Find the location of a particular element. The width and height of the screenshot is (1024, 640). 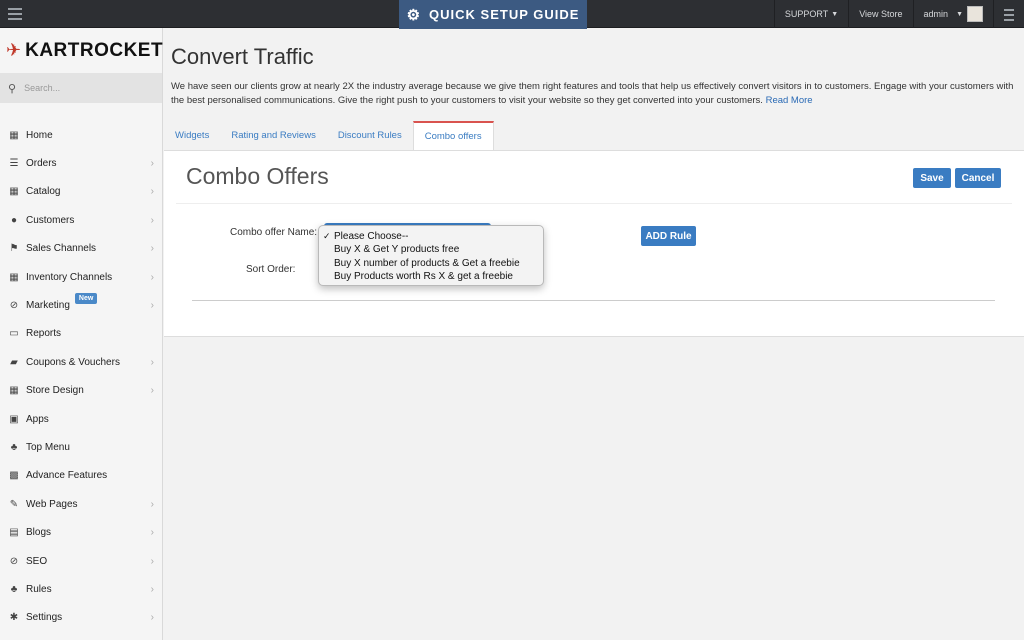

sidebar-item-reports: ▭ Reports is located at coordinates (81, 334).